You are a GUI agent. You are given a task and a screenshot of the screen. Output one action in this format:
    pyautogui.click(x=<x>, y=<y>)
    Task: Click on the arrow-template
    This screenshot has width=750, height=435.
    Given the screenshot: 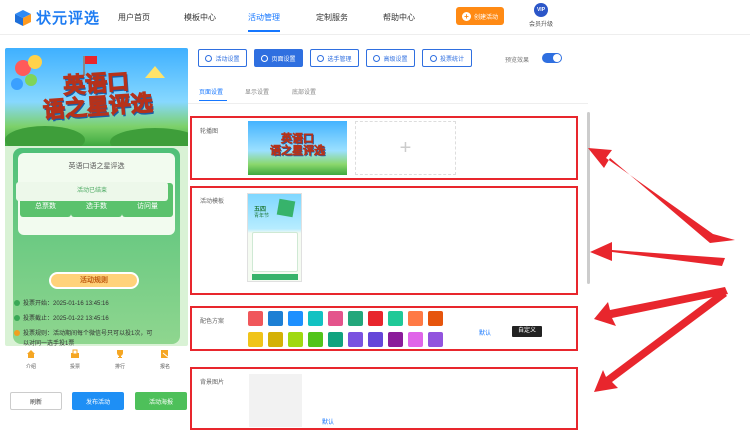 What is the action you would take?
    pyautogui.click(x=657, y=254)
    